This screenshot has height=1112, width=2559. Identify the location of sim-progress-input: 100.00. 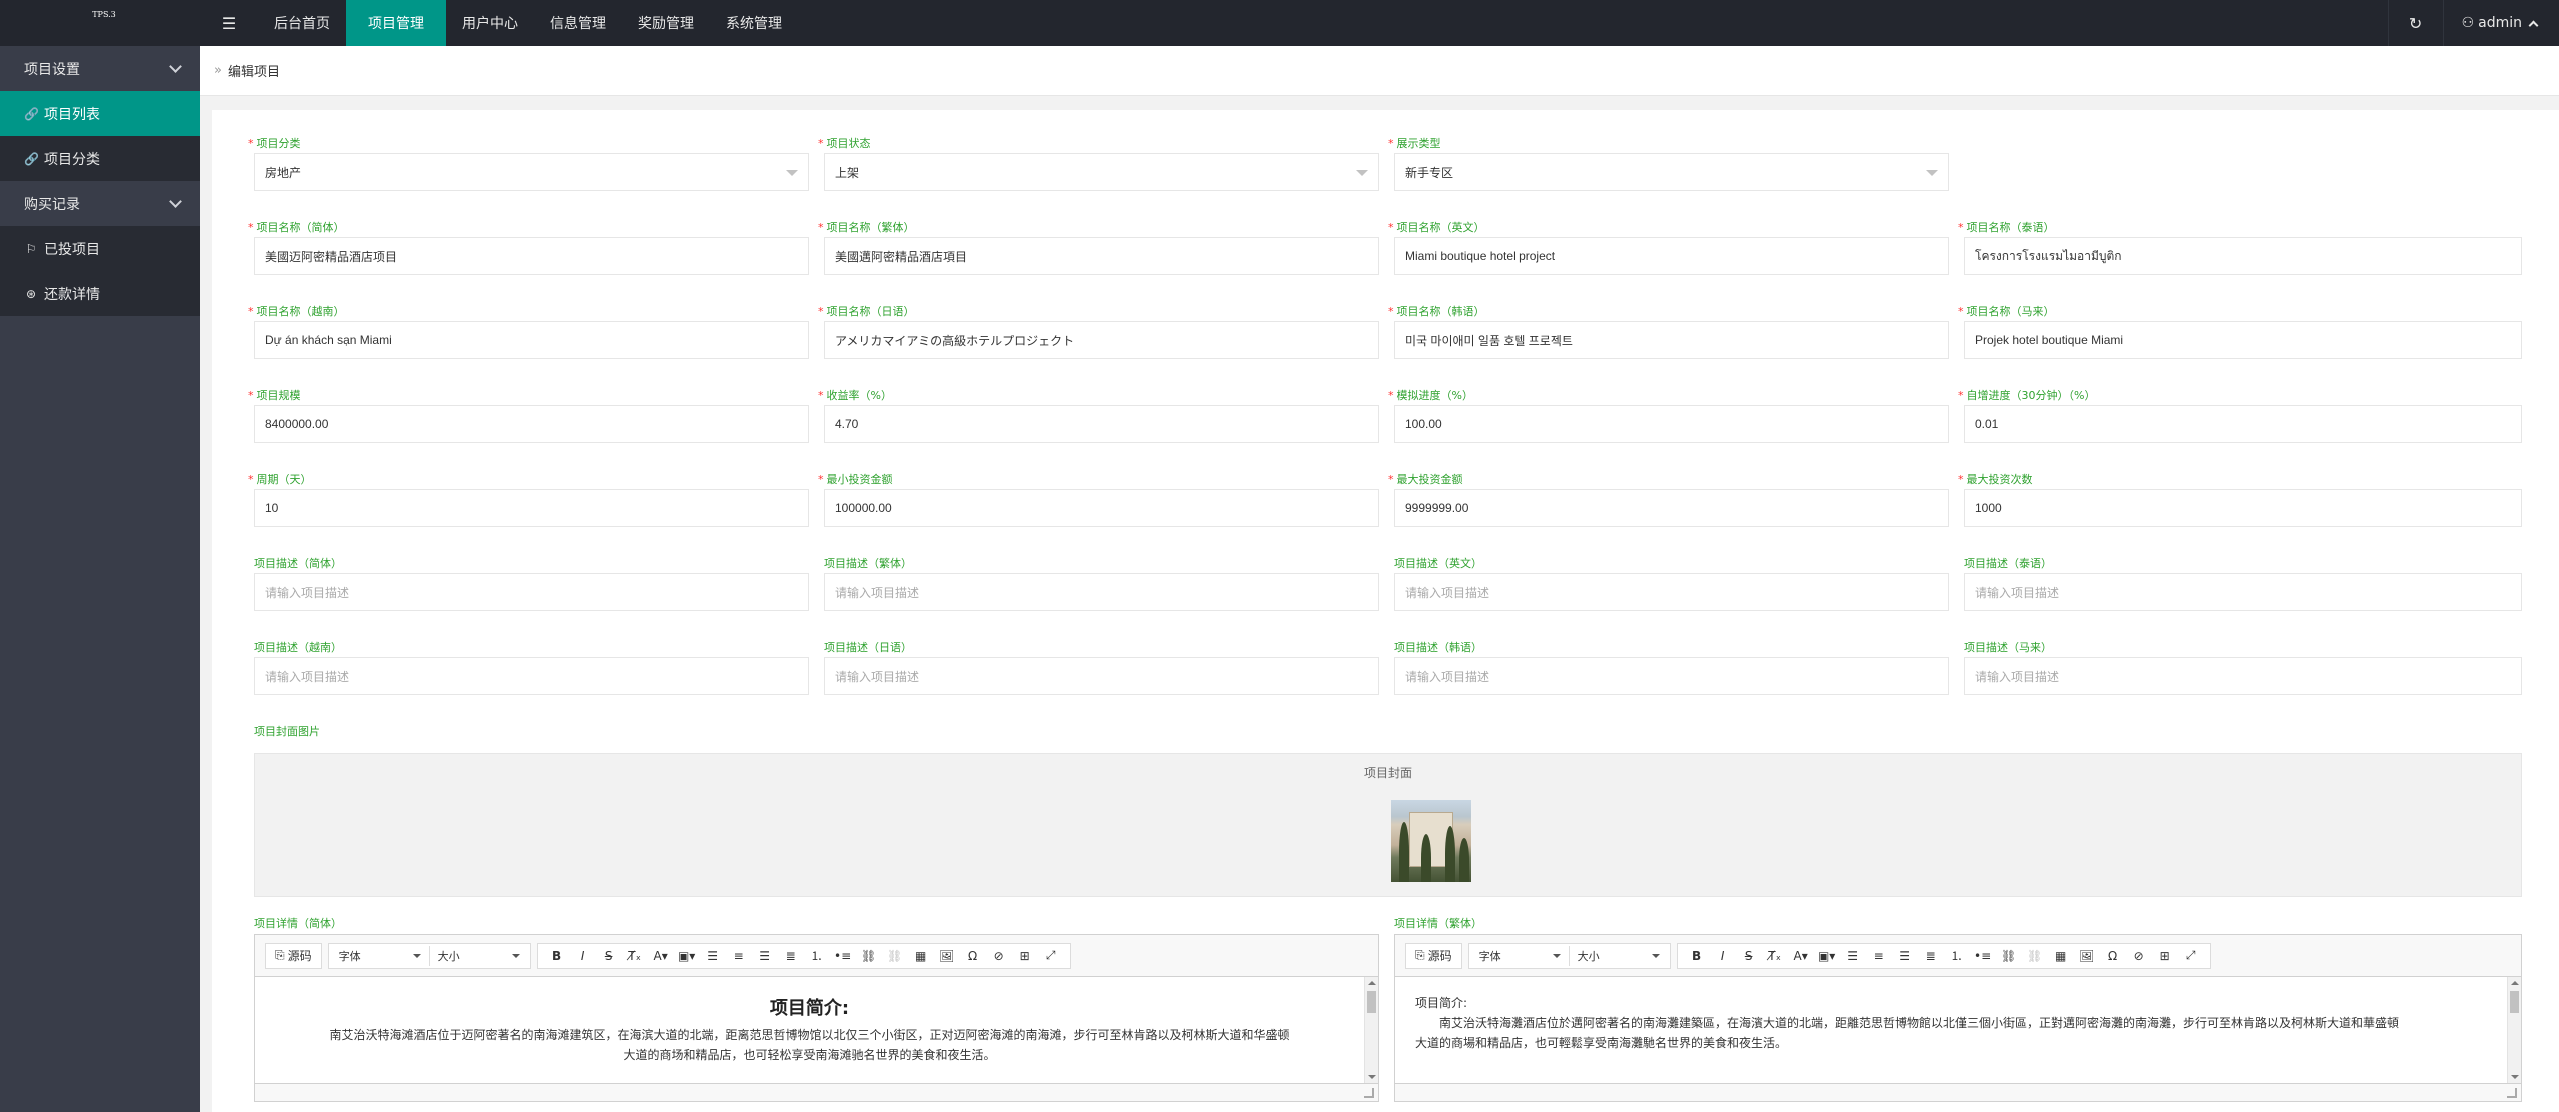
(1671, 424).